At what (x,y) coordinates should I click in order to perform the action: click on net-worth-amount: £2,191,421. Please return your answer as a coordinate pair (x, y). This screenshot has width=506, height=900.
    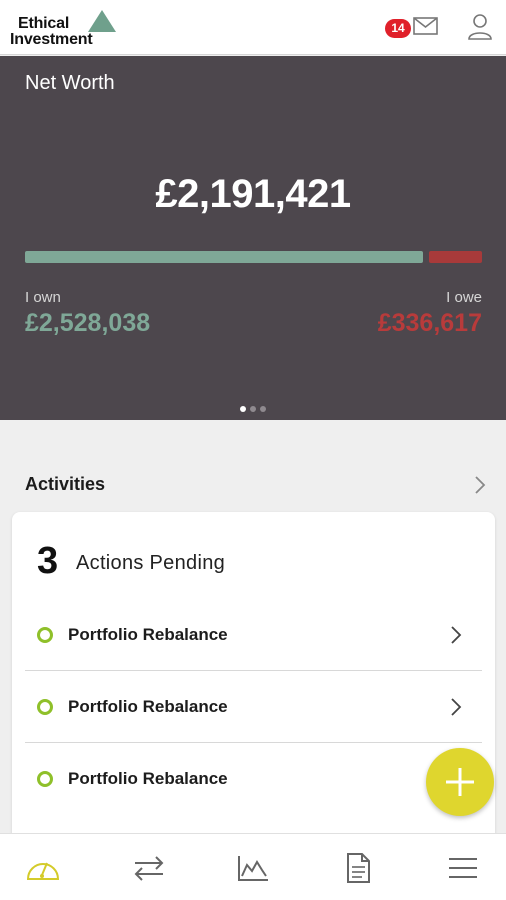
    Looking at the image, I should click on (253, 194).